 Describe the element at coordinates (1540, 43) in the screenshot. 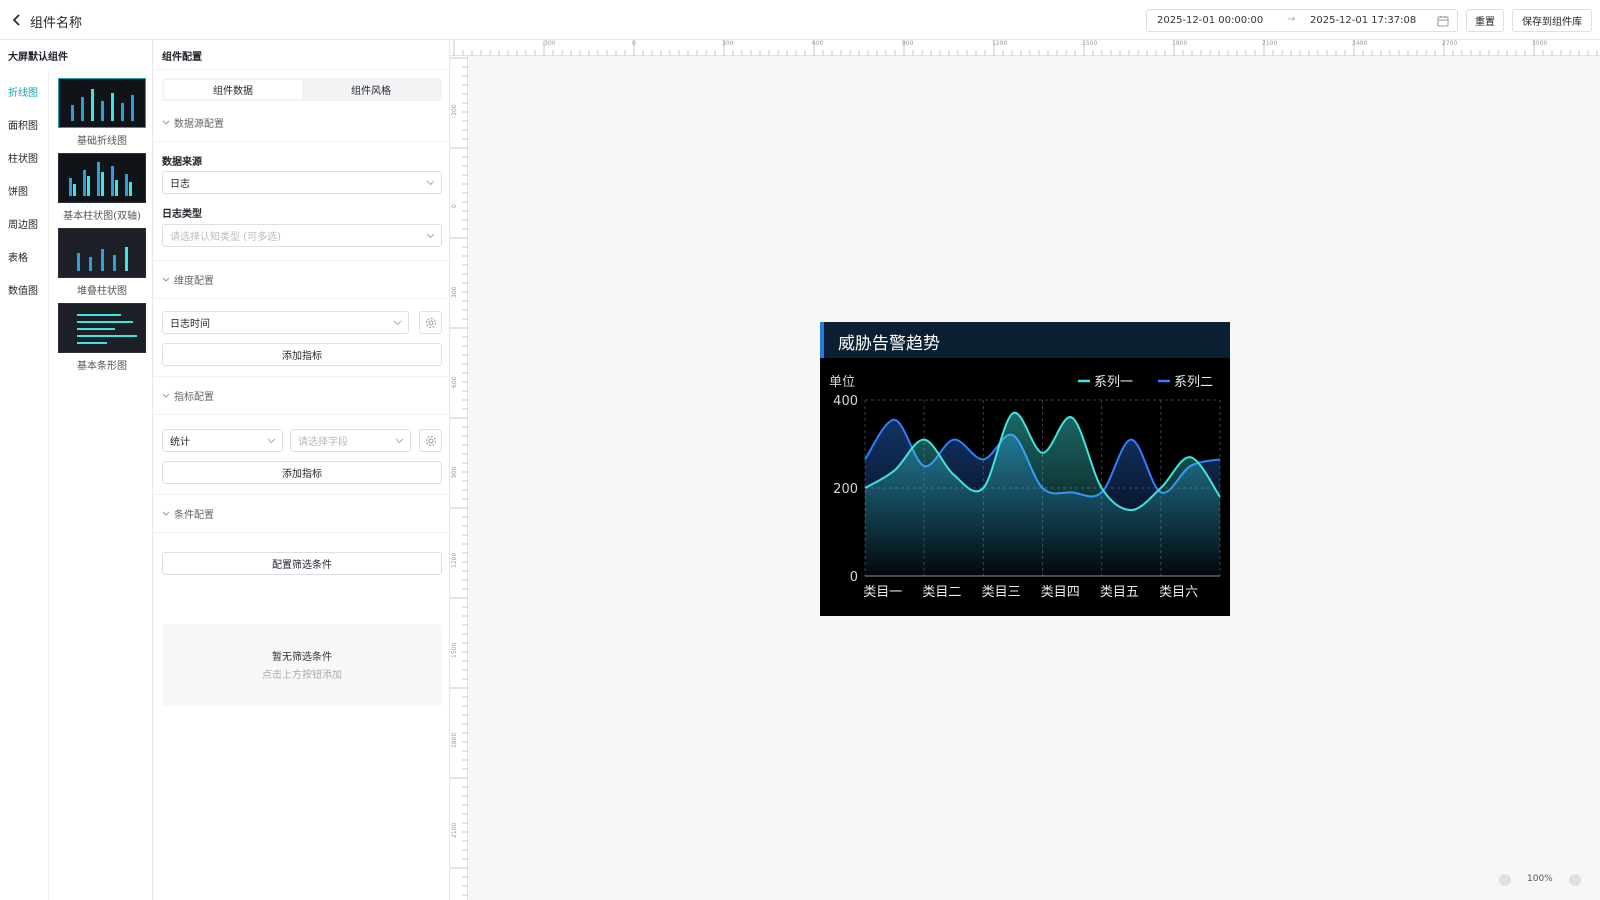

I see `ruler-label: 3000` at that location.